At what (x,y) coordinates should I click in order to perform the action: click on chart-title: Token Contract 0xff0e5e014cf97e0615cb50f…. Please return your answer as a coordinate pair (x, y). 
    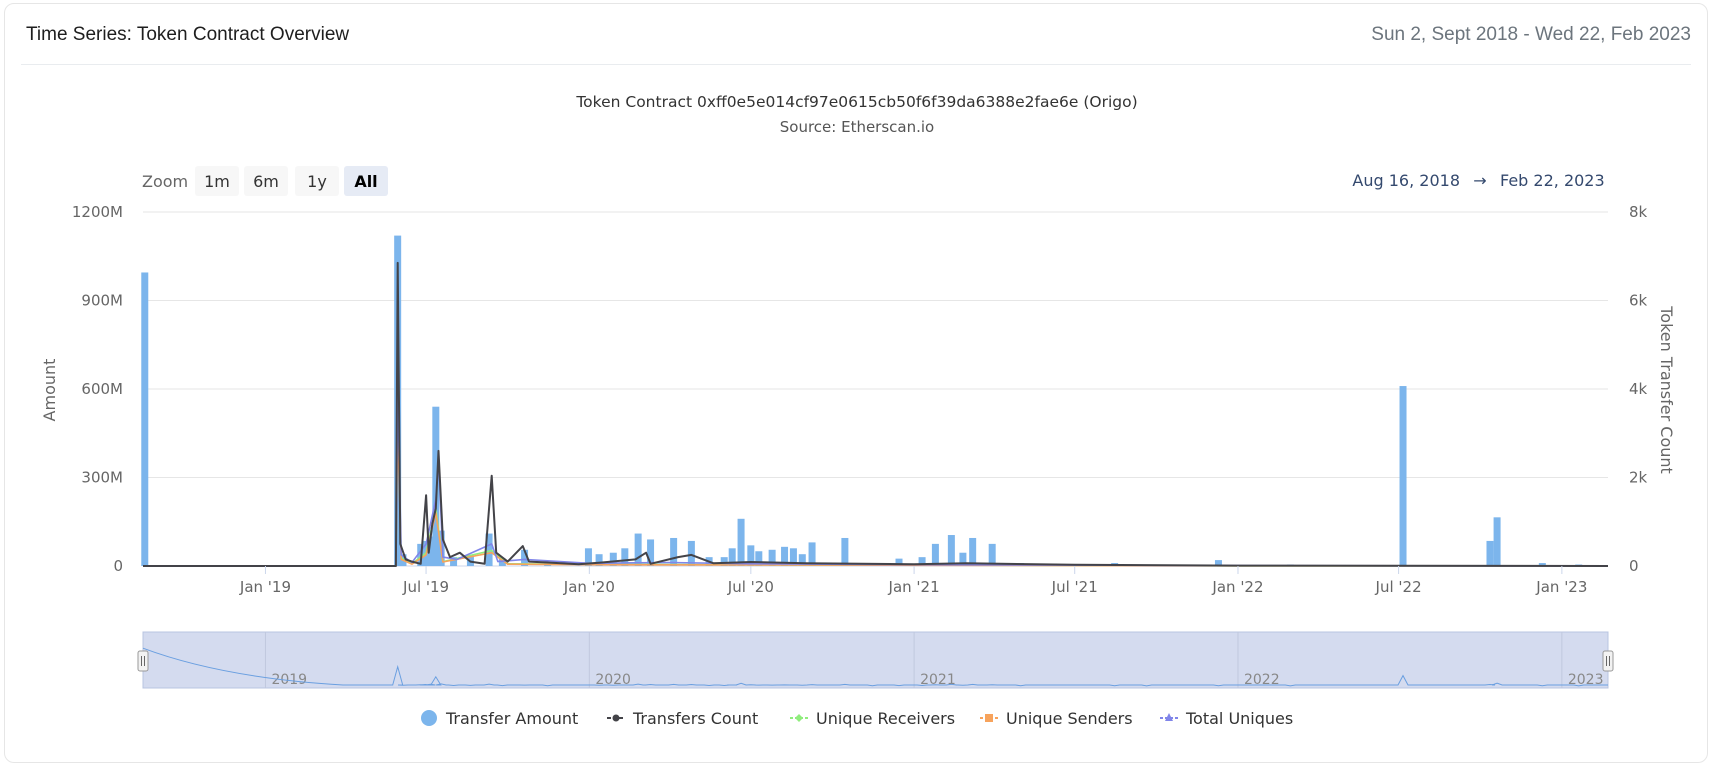
    Looking at the image, I should click on (856, 102).